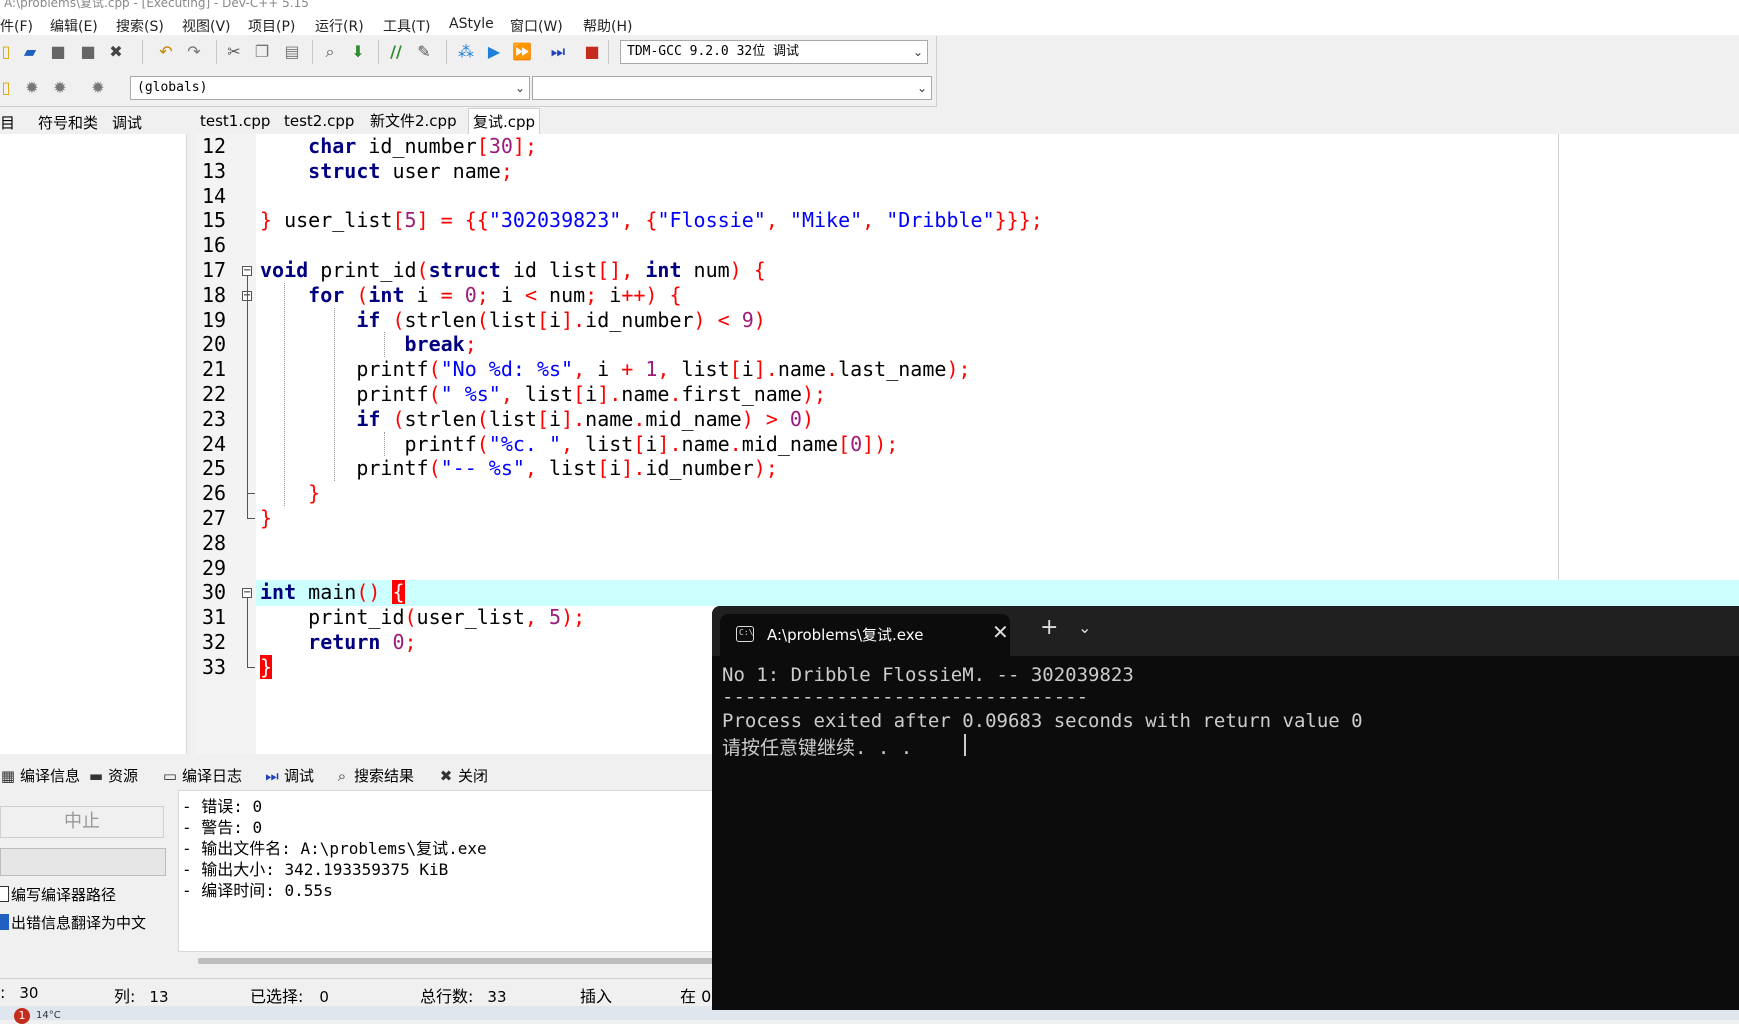  Describe the element at coordinates (214, 542) in the screenshot. I see `line-number: 28` at that location.